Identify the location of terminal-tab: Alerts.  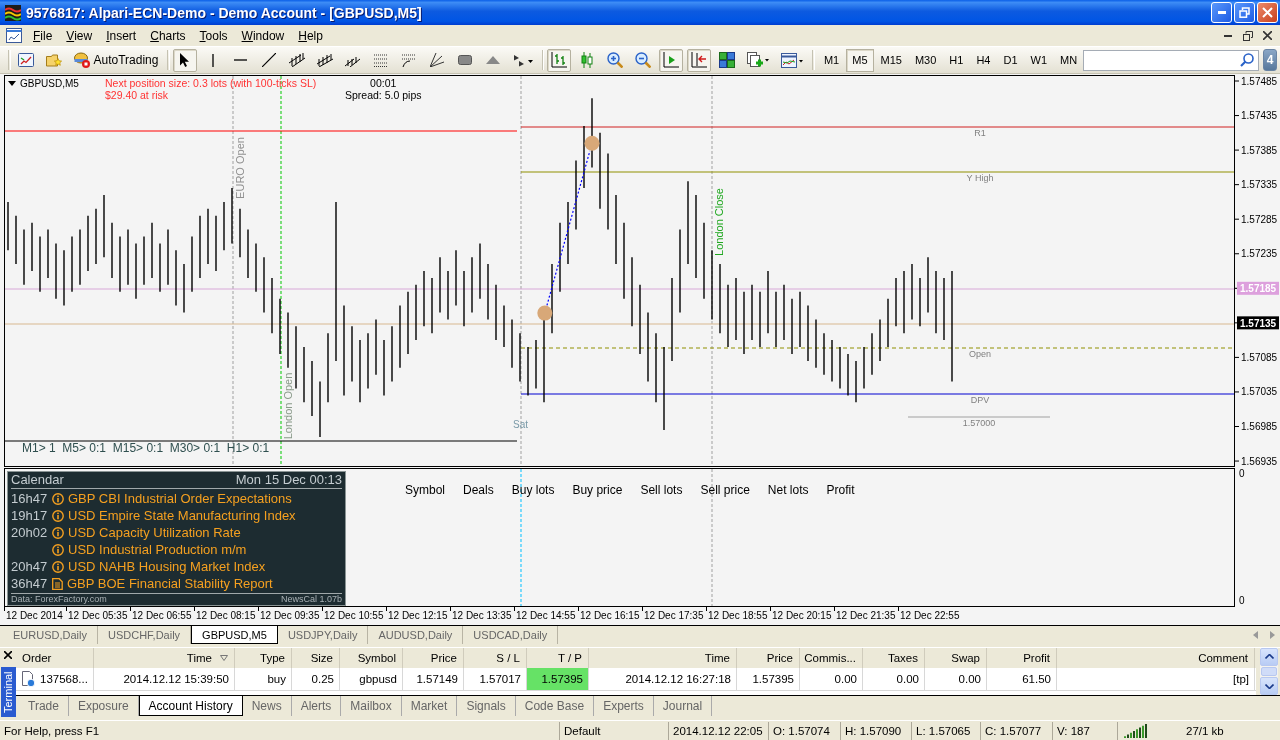
(316, 706).